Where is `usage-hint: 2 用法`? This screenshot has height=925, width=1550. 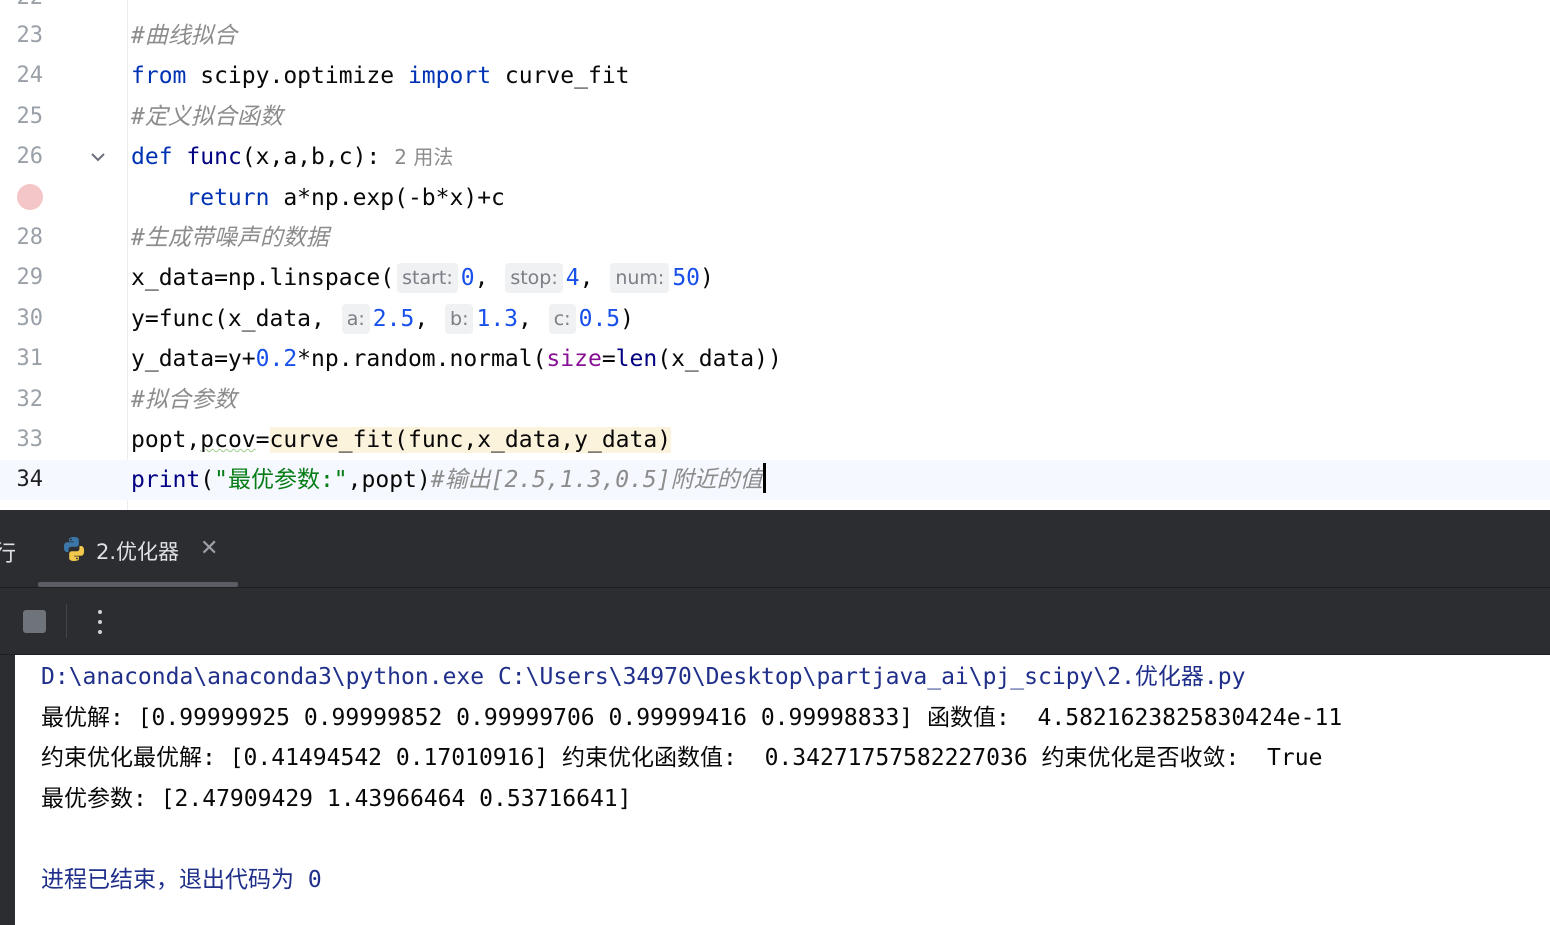 usage-hint: 2 用法 is located at coordinates (424, 157).